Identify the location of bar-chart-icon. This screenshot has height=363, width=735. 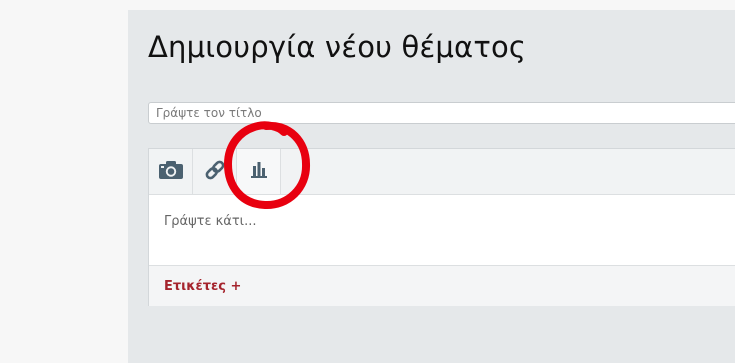
(259, 172).